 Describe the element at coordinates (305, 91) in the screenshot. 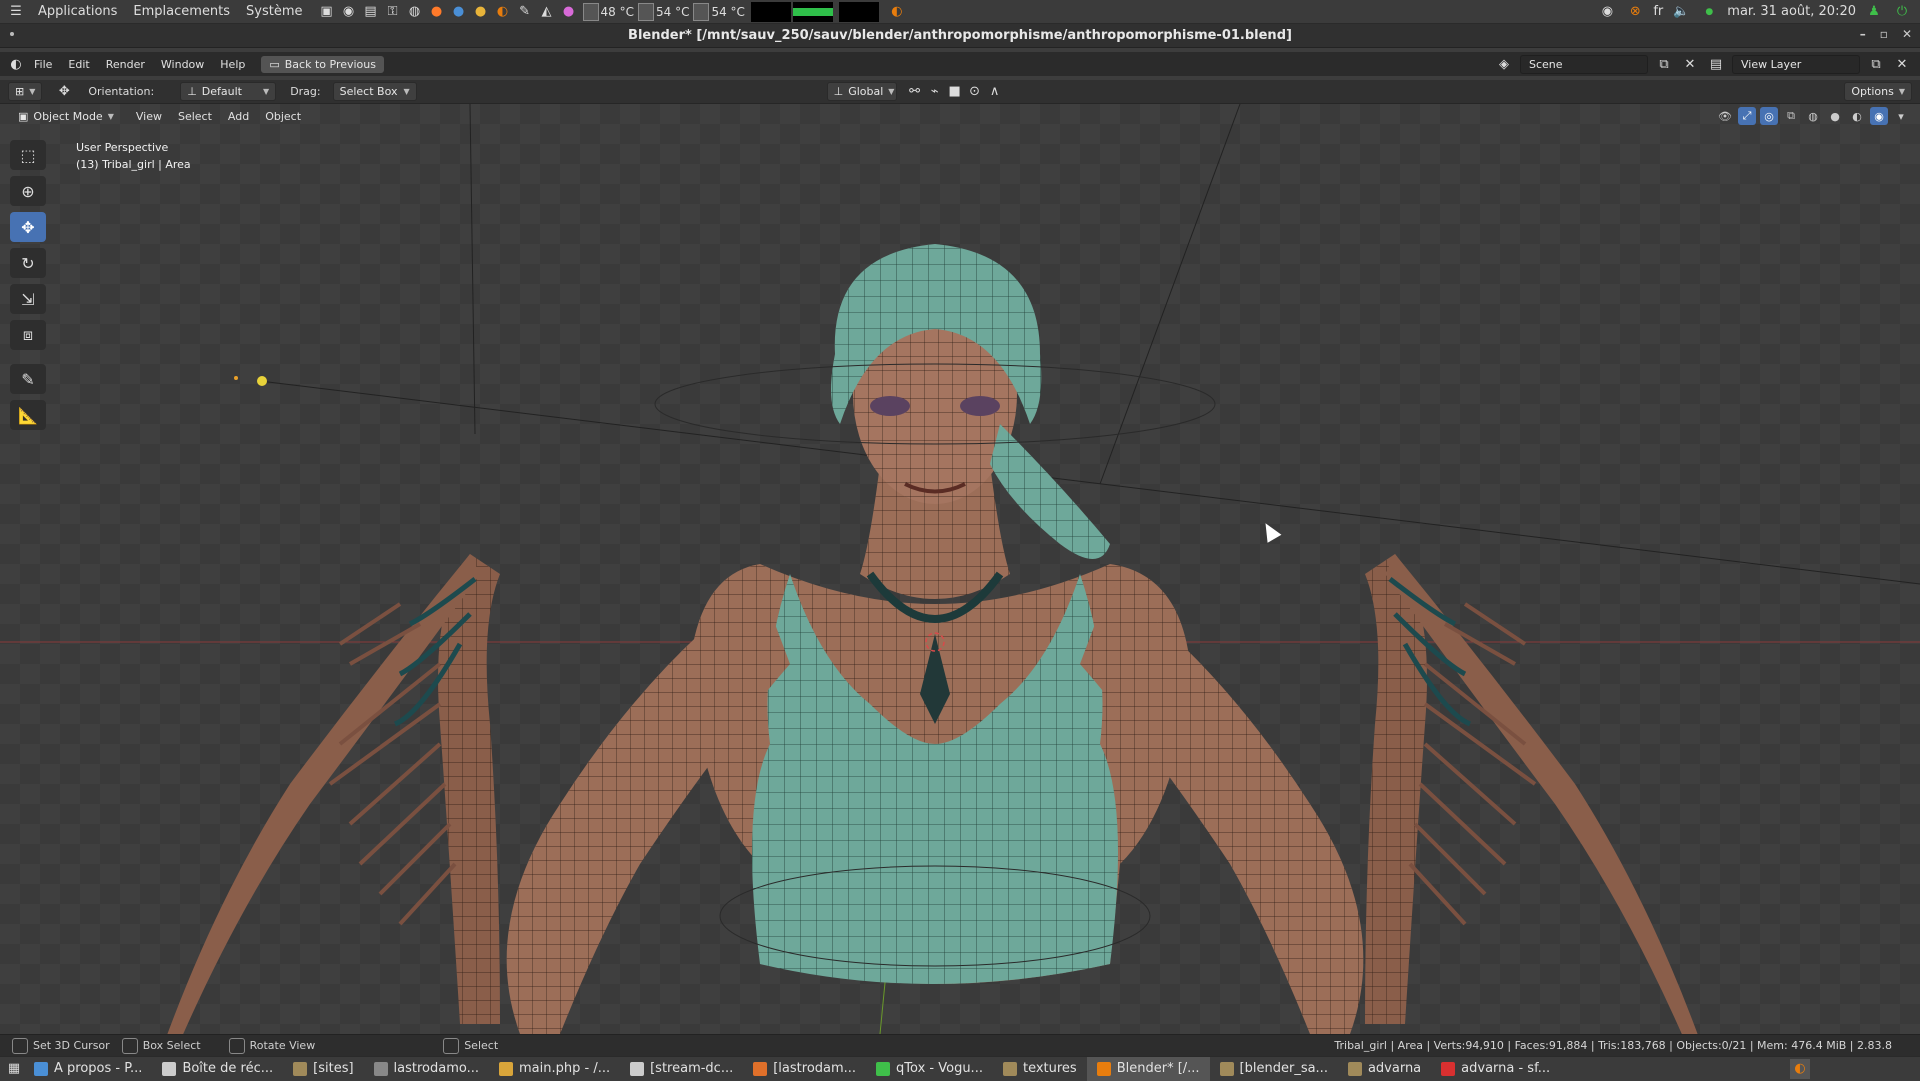

I see `drag-label: Drag:` at that location.